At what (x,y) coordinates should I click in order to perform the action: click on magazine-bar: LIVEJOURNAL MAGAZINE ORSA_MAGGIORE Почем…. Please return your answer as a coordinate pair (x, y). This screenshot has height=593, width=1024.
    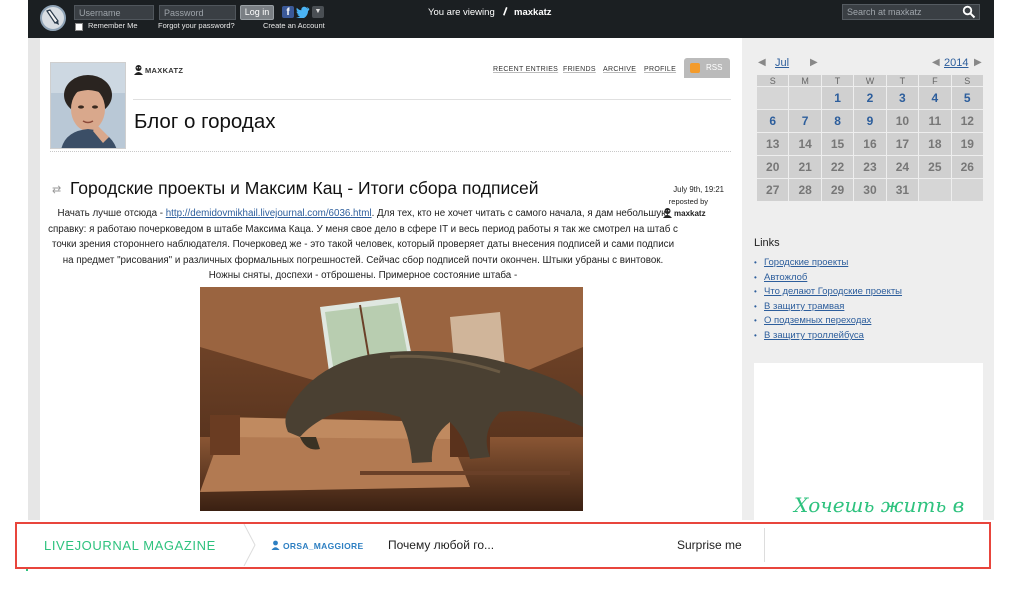
    Looking at the image, I should click on (503, 545).